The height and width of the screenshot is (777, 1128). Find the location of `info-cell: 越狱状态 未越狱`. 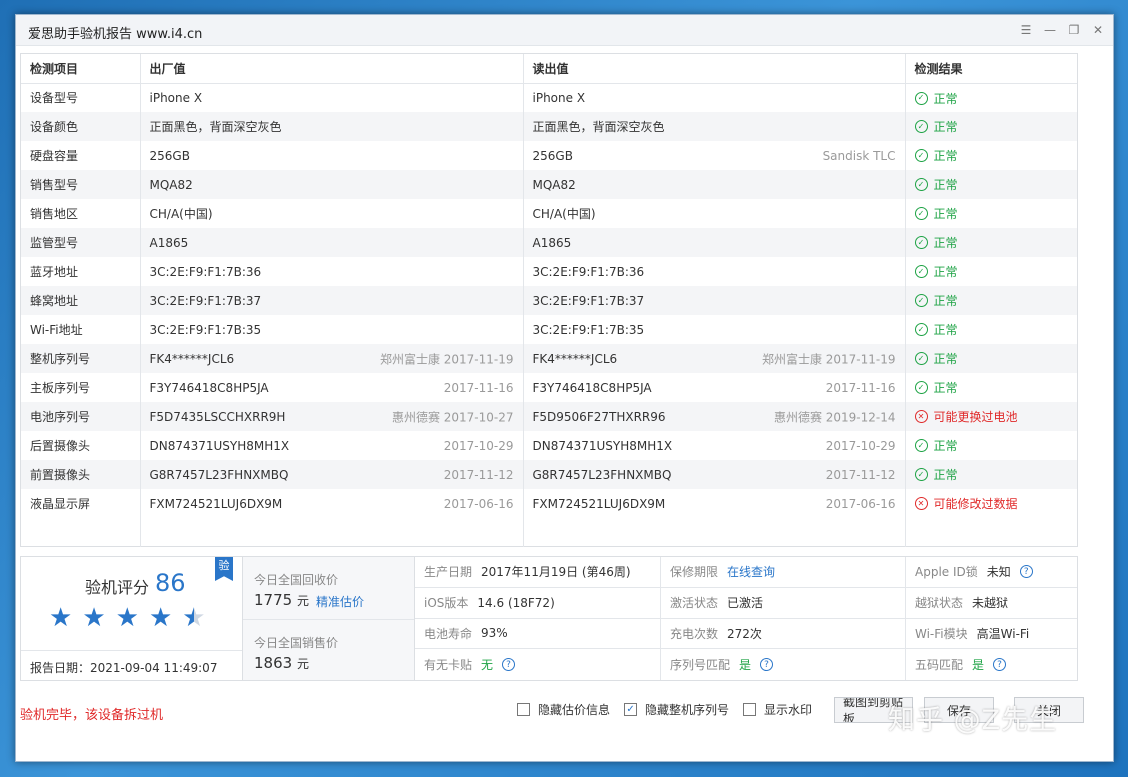

info-cell: 越狱状态 未越狱 is located at coordinates (991, 603).